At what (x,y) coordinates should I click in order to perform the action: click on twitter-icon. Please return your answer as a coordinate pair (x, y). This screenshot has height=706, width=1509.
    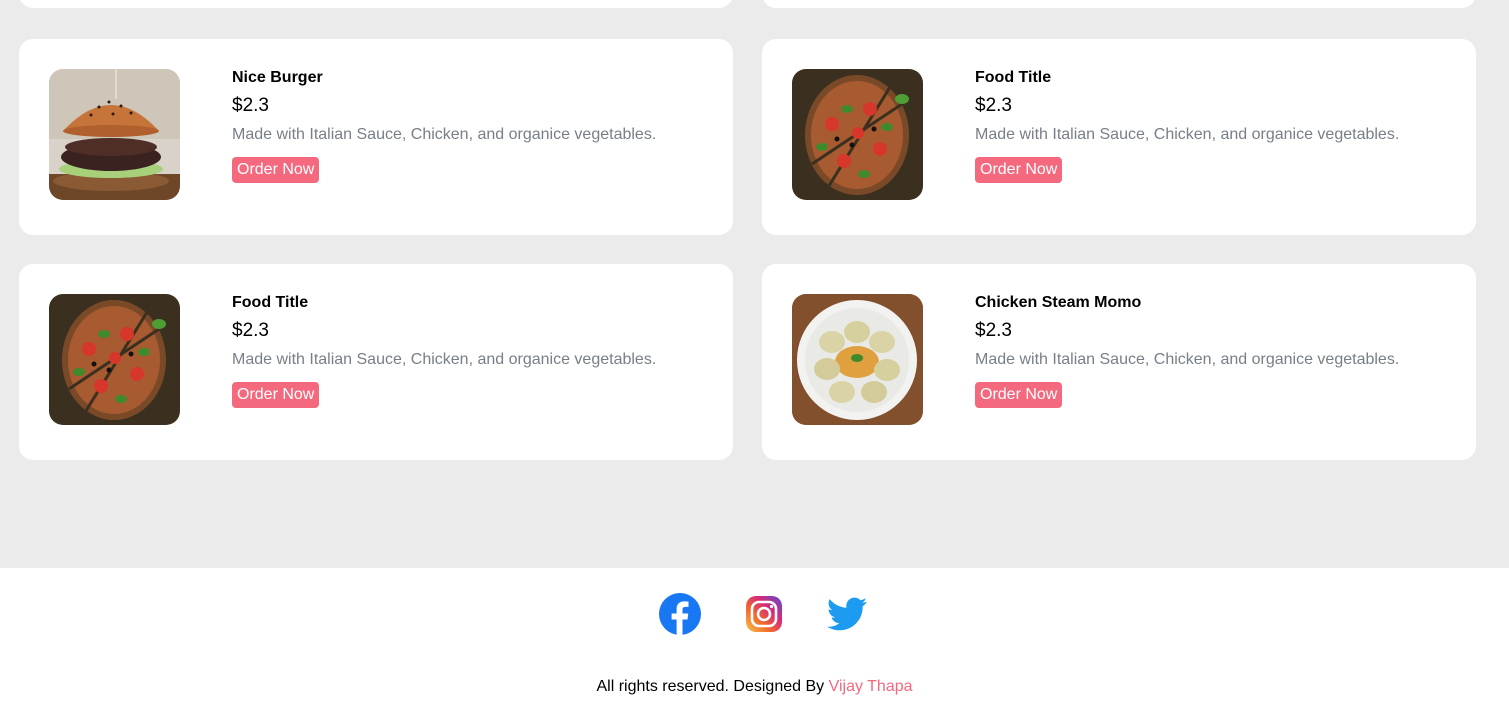
    Looking at the image, I should click on (847, 614).